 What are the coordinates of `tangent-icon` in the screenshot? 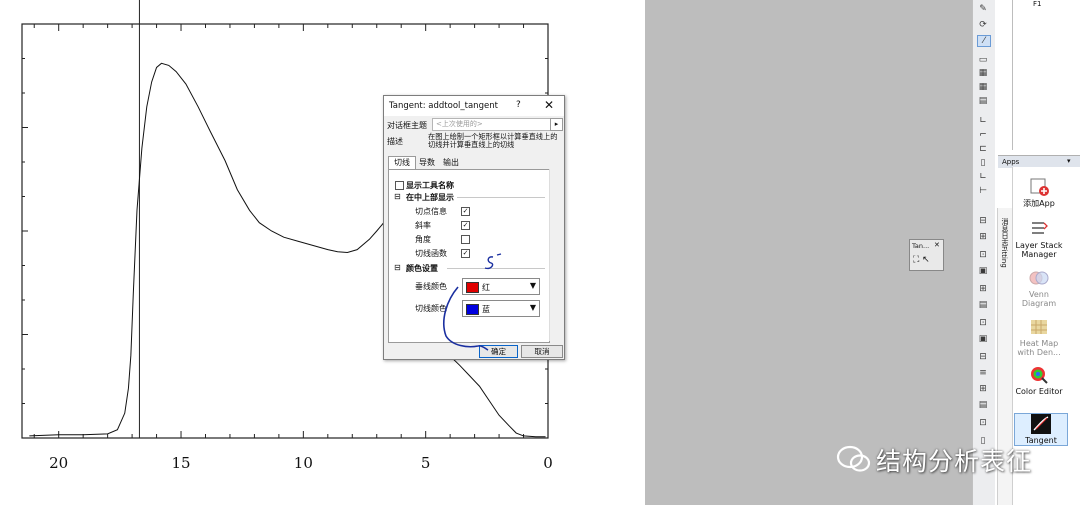 It's located at (1041, 424).